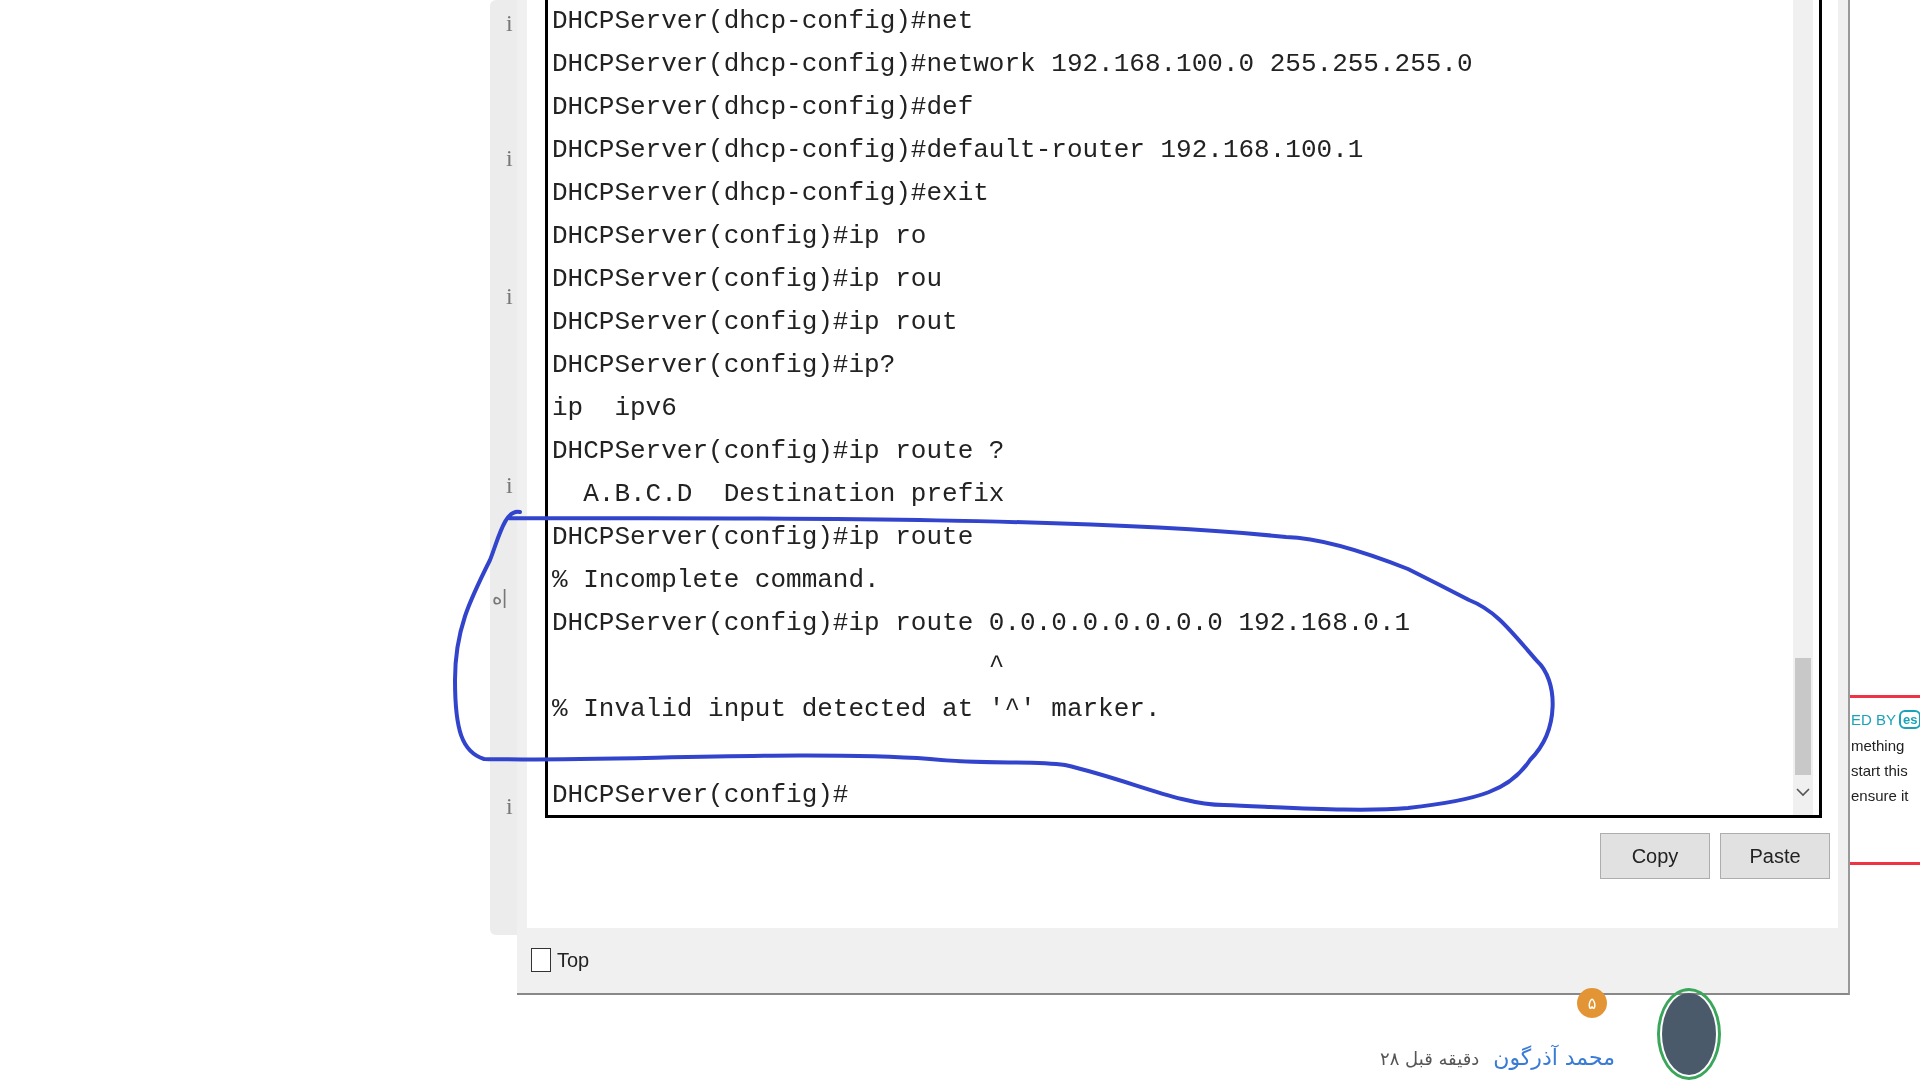 Image resolution: width=1920 pixels, height=1080 pixels. I want to click on scrollbar-thumb, so click(1803, 716).